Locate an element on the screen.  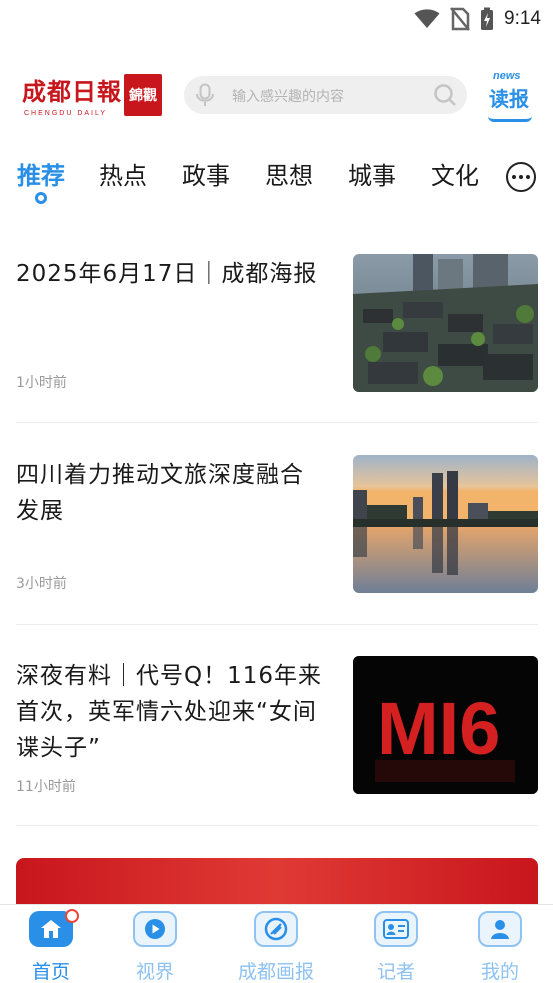
play-icon is located at coordinates (155, 929).